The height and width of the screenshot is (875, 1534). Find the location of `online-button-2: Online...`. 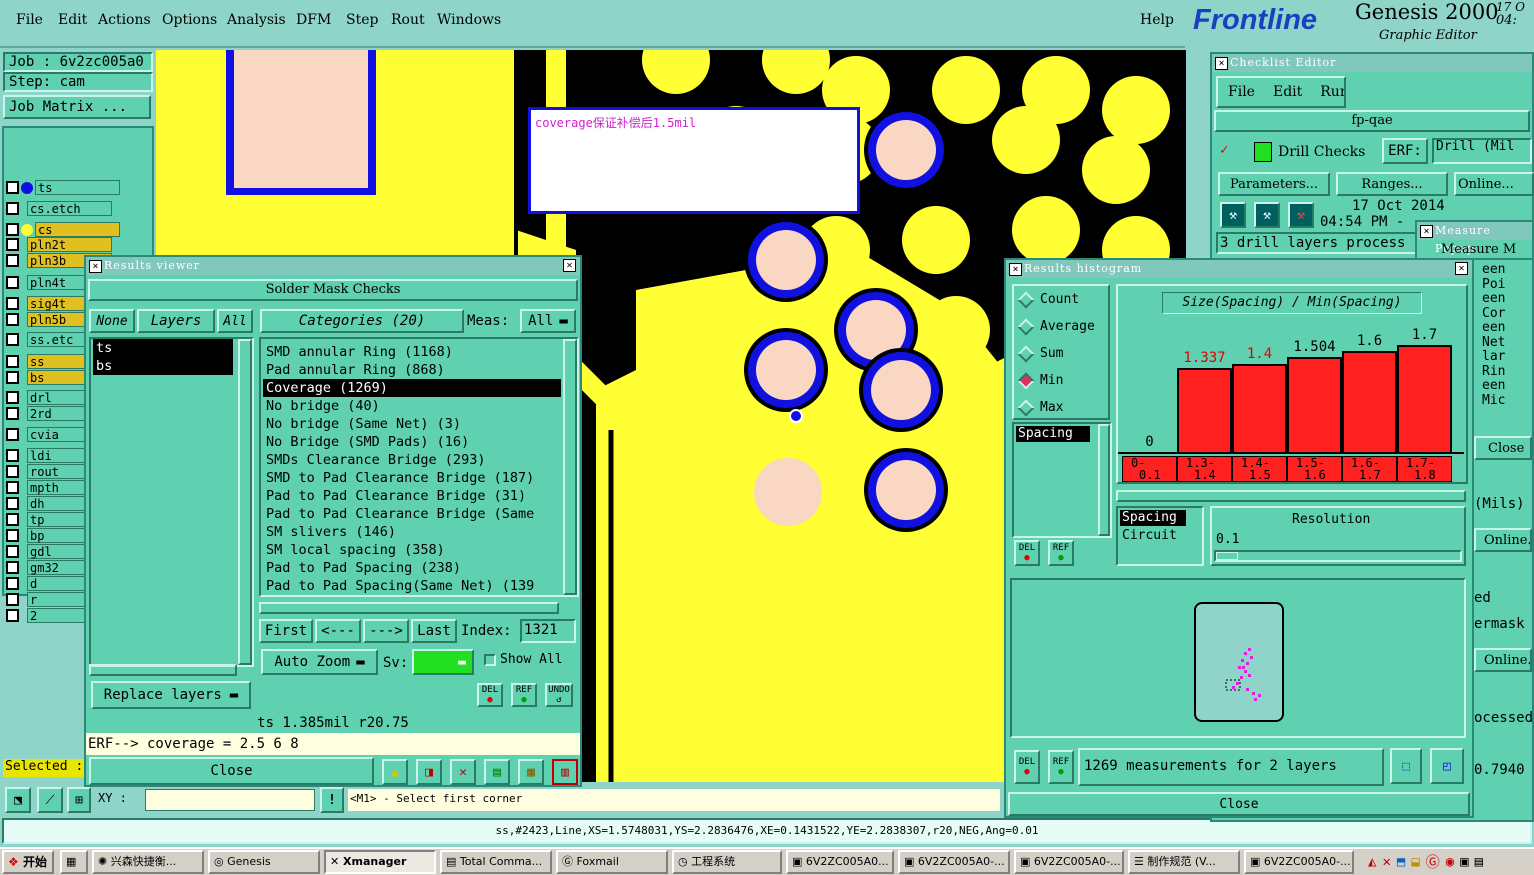

online-button-2: Online... is located at coordinates (1503, 540).